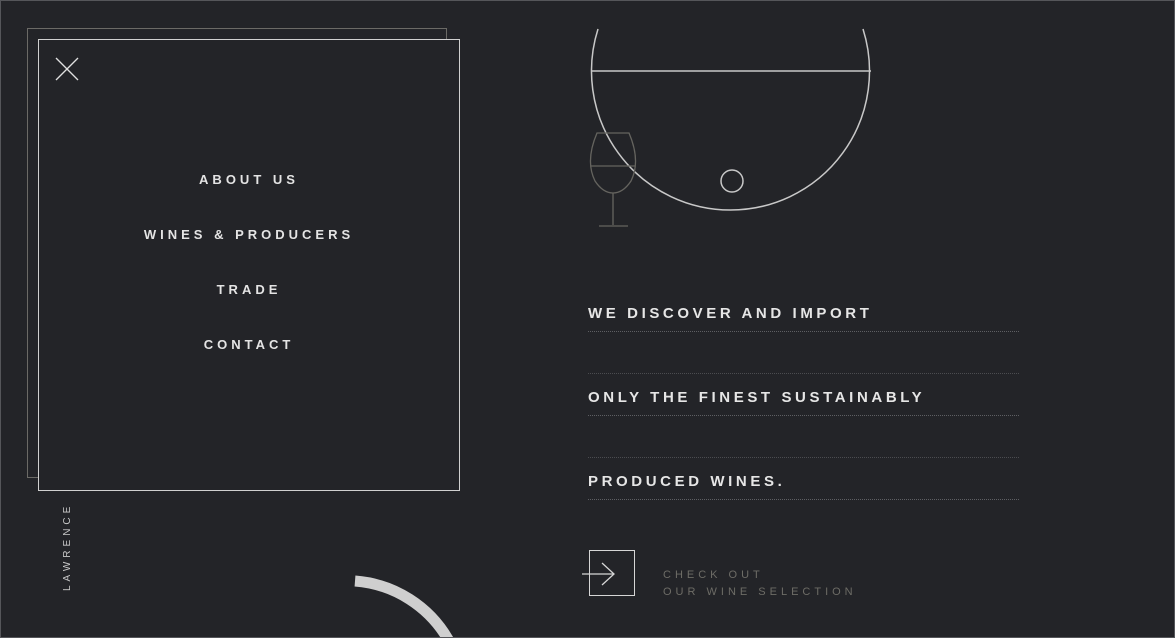 This screenshot has height=638, width=1175. Describe the element at coordinates (757, 397) in the screenshot. I see `tagline-text-2: ONLY THE FINEST SUSTAINABLY` at that location.